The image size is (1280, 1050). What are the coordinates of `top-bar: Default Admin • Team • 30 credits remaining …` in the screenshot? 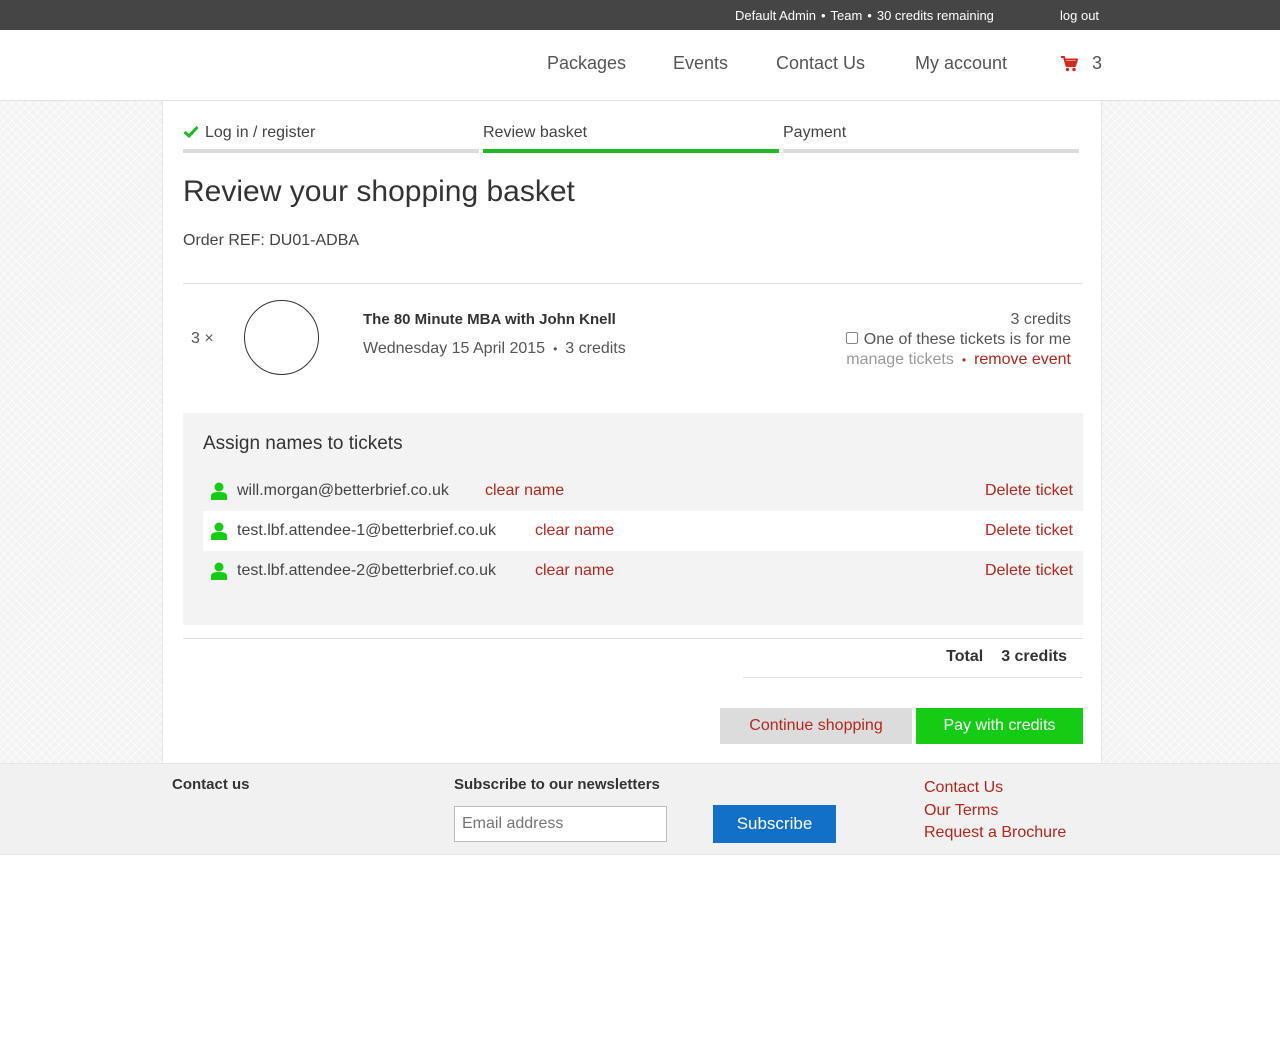 It's located at (640, 15).